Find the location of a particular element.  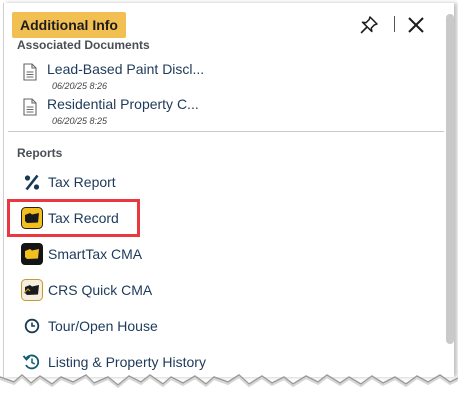

report-item-tour-open-house: Tour/Open House is located at coordinates (171, 327).